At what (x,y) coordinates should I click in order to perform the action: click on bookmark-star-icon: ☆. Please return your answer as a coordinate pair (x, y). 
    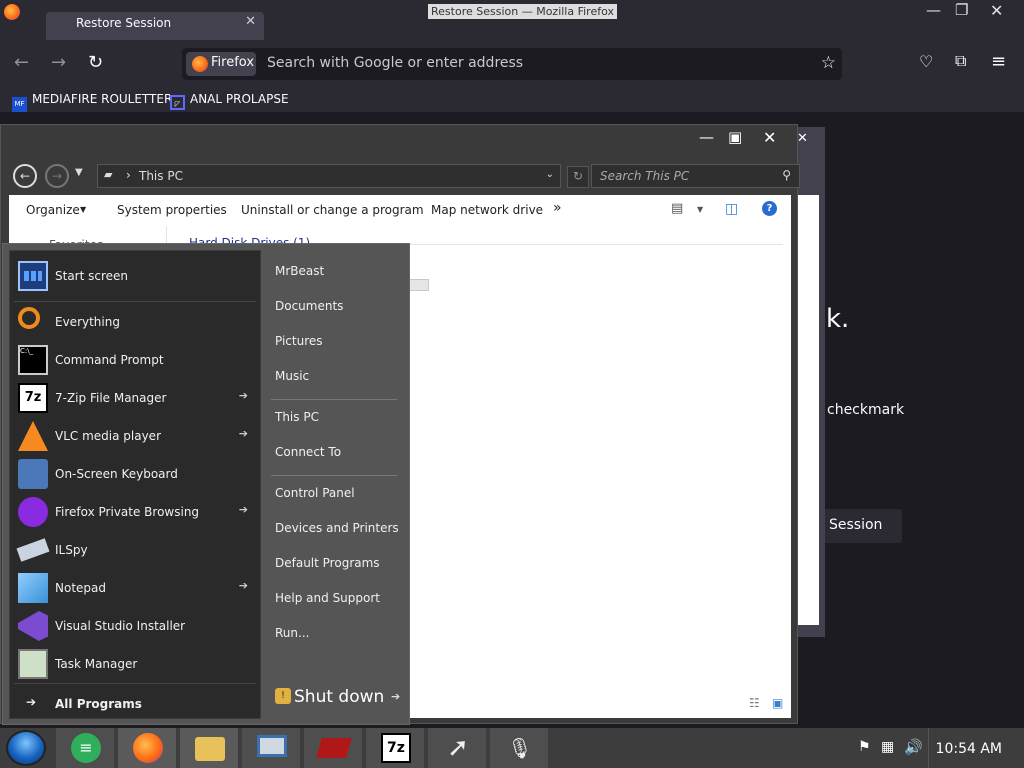
    Looking at the image, I should click on (828, 63).